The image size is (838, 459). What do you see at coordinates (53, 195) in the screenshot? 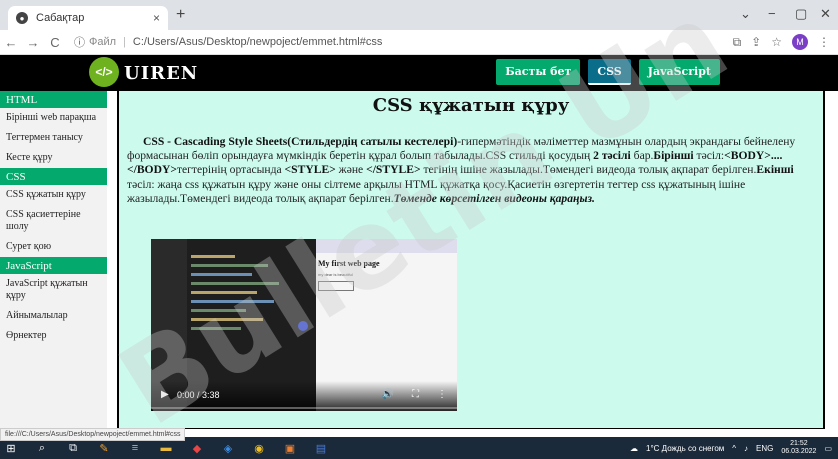
I see `sidebar-item-css-document: CSS құжатын құру` at bounding box center [53, 195].